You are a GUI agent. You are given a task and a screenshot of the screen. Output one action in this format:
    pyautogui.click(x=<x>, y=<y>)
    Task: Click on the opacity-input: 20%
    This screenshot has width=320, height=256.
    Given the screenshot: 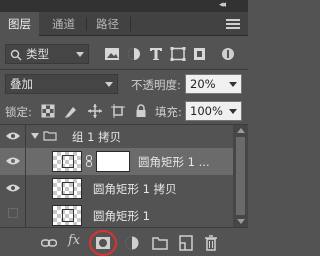 What is the action you would take?
    pyautogui.click(x=213, y=84)
    